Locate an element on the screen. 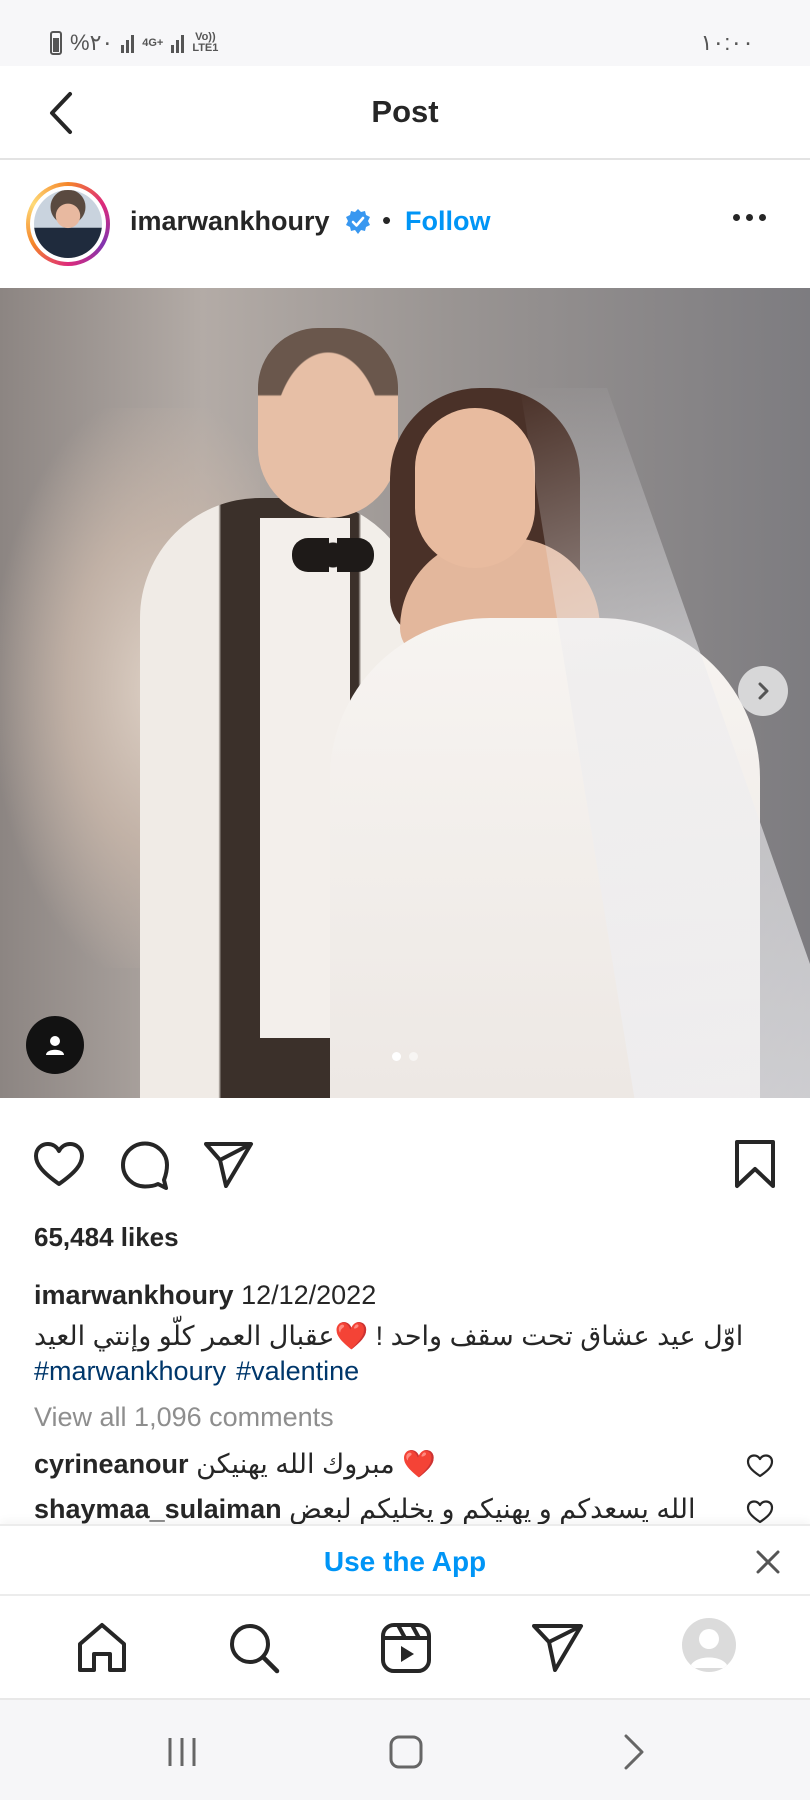 Image resolution: width=810 pixels, height=1800 pixels. system-navigation-bar is located at coordinates (405, 1750).